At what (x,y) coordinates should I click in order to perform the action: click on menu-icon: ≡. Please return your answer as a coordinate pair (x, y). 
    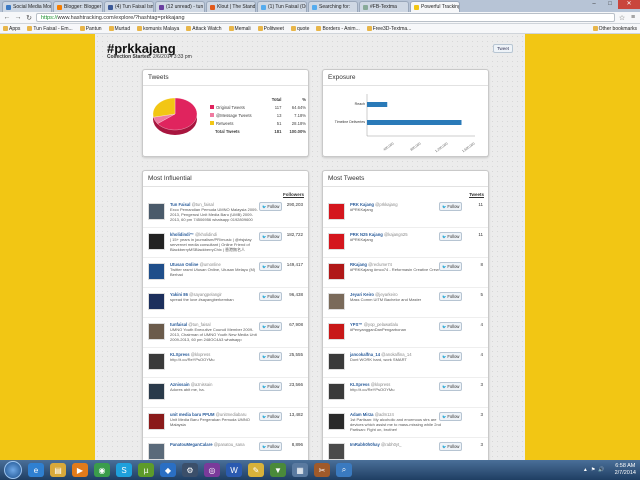
    Looking at the image, I should click on (633, 17).